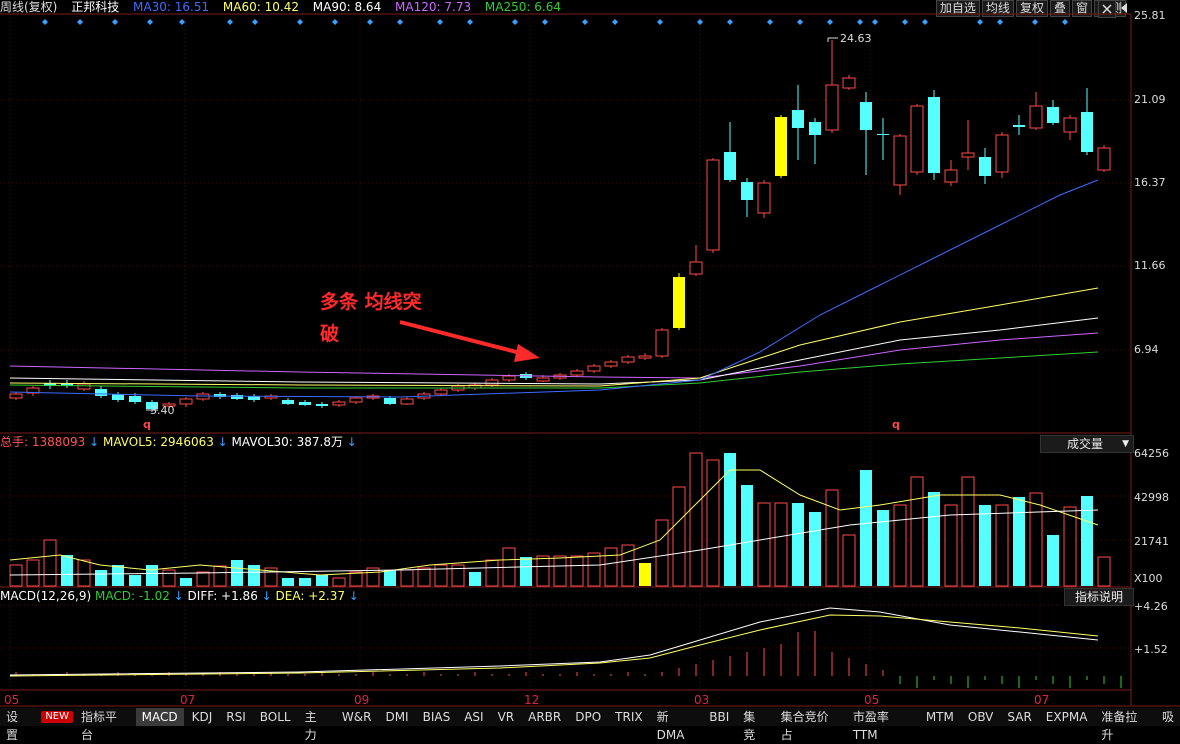 The height and width of the screenshot is (744, 1180). What do you see at coordinates (43, 442) in the screenshot?
I see `total-volume: 总手: 1388093` at bounding box center [43, 442].